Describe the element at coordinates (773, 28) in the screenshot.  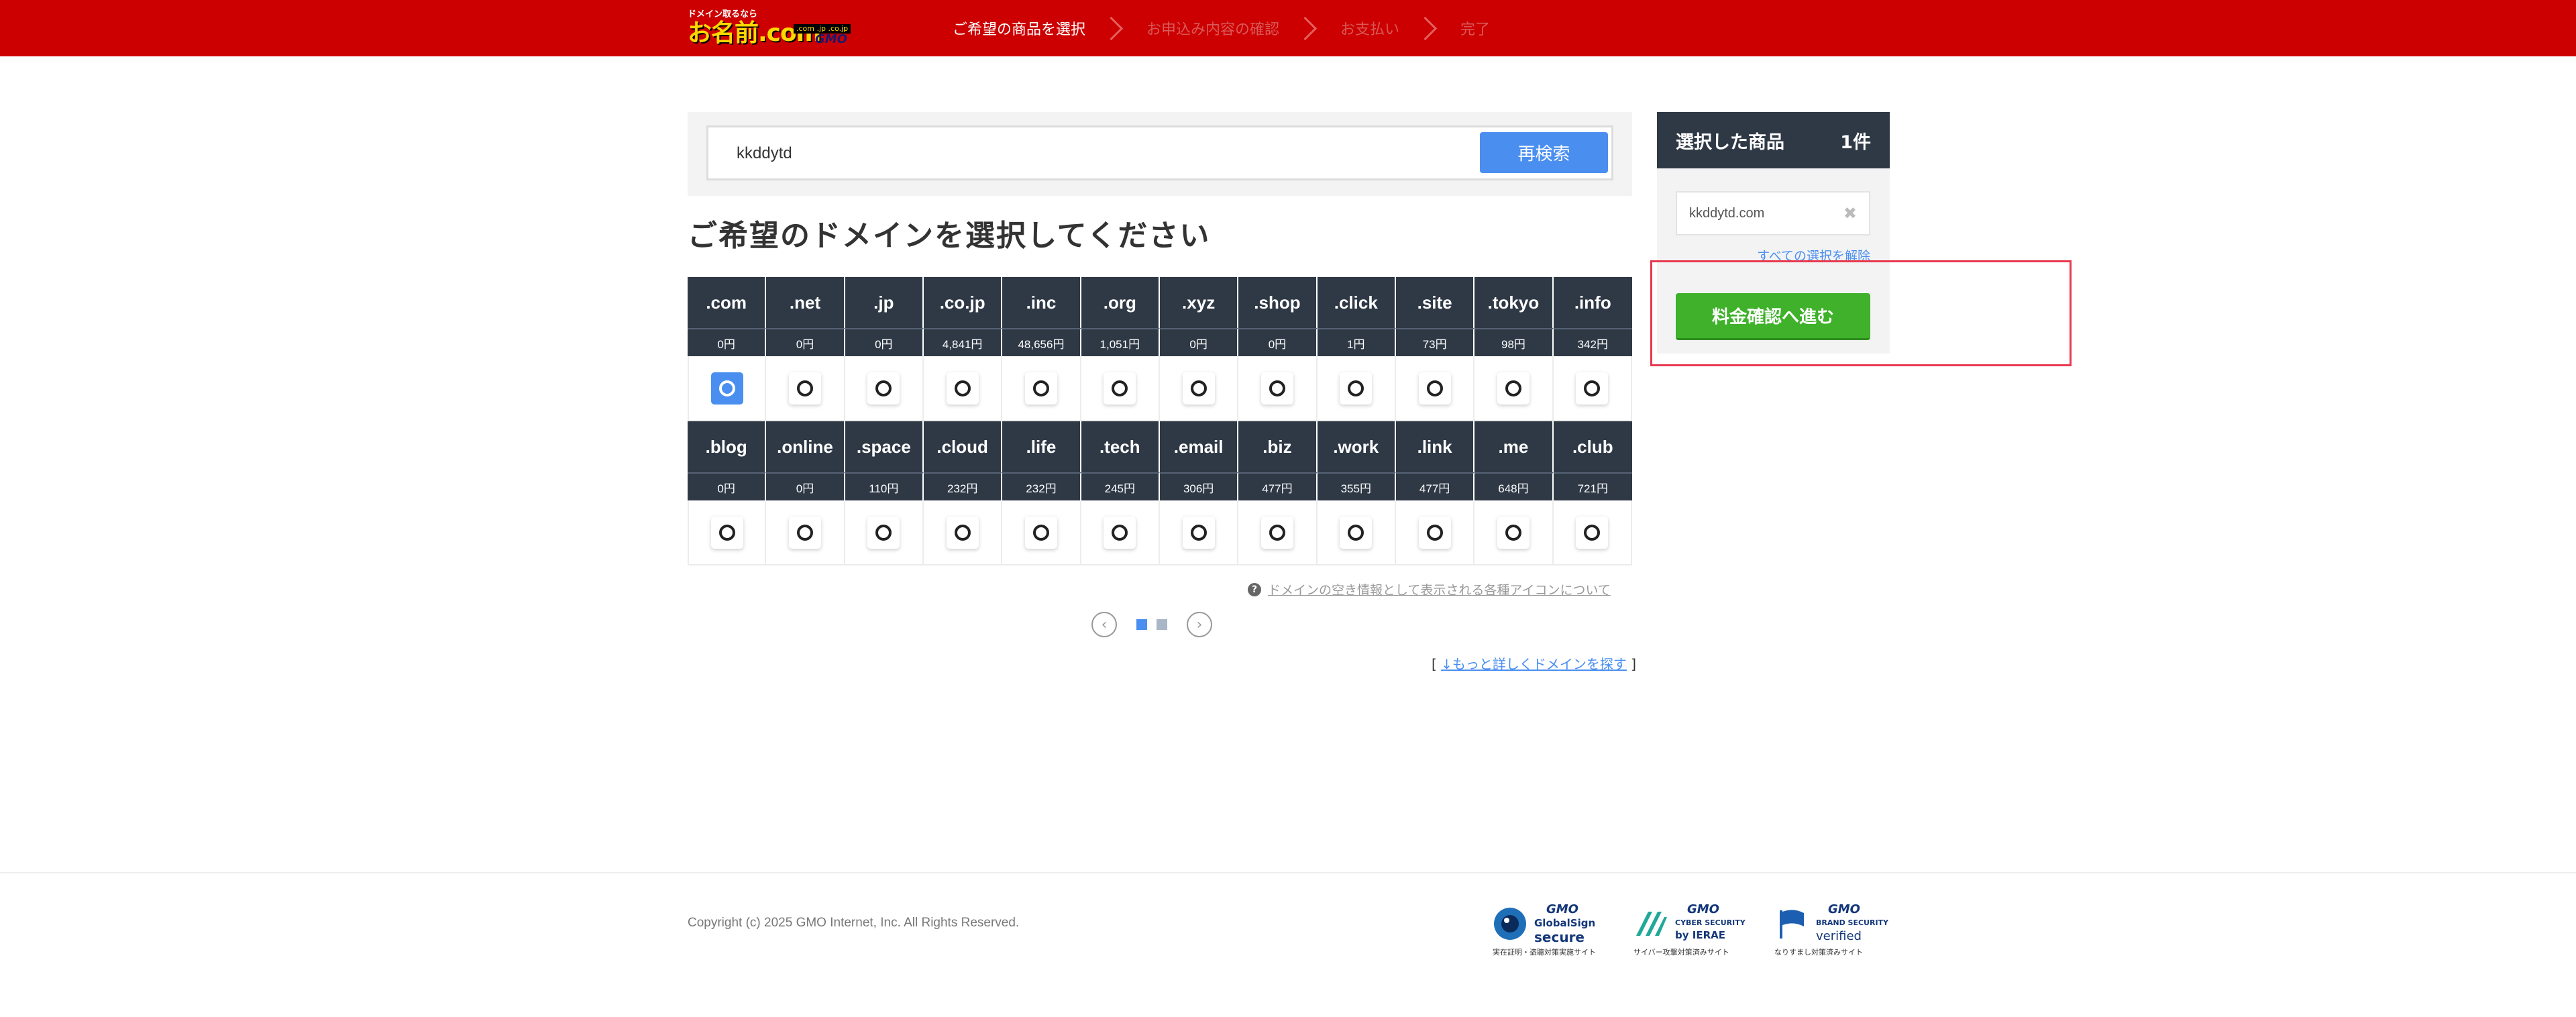
I see `onamae-logo: ドメイン取るなら お名前.com .com .jp .co.jp GMO` at that location.